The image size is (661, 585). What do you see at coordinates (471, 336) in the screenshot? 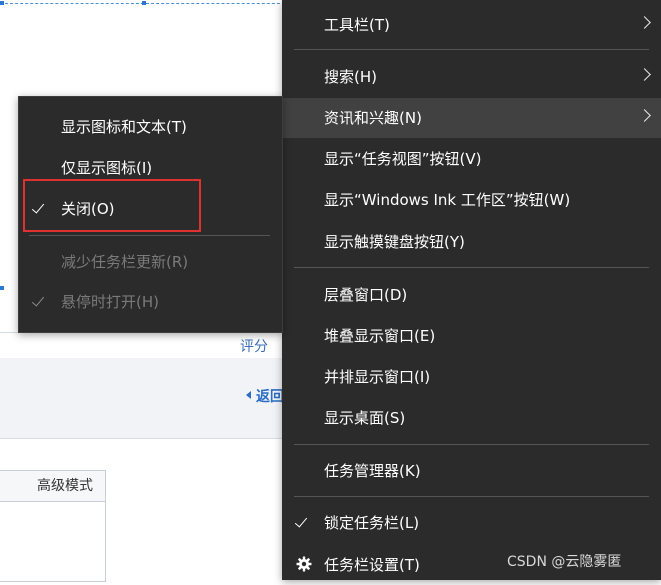
I see `menu-item-stack-windows: 堆叠显示窗口(E)` at bounding box center [471, 336].